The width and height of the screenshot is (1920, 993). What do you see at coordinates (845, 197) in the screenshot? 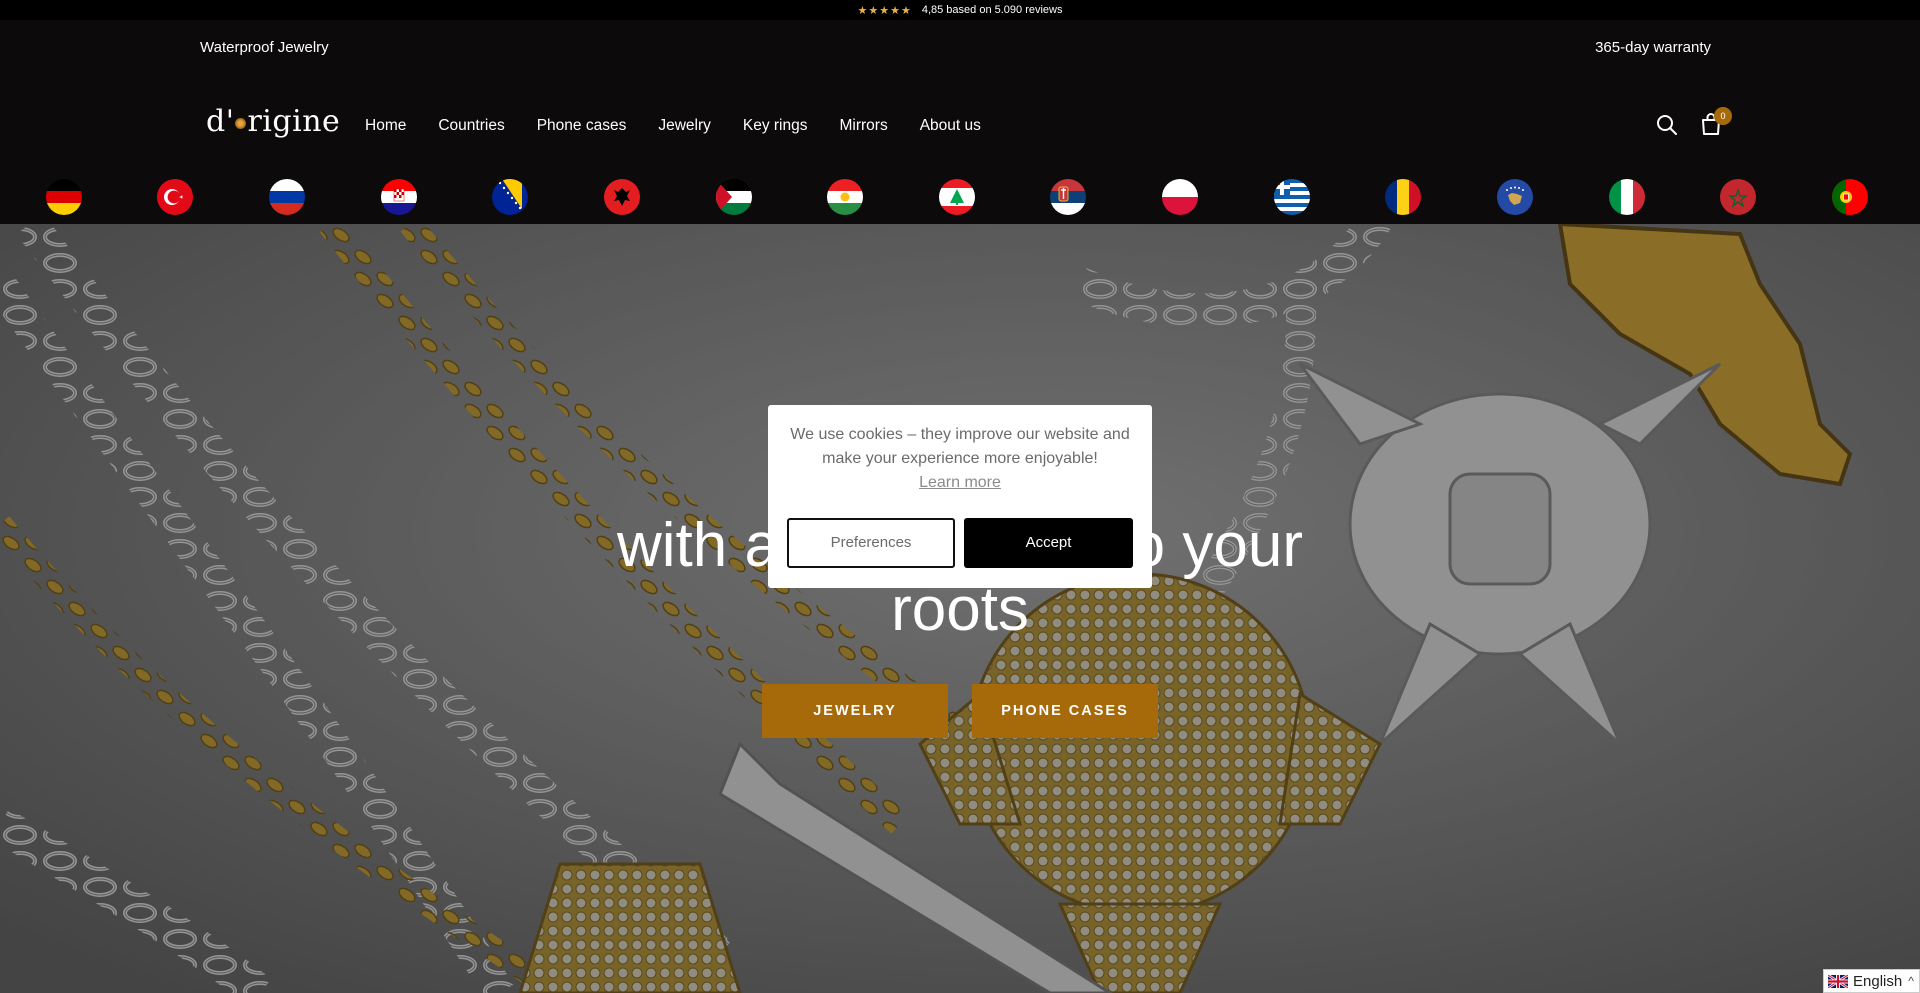
I see `kurdistan-flag` at bounding box center [845, 197].